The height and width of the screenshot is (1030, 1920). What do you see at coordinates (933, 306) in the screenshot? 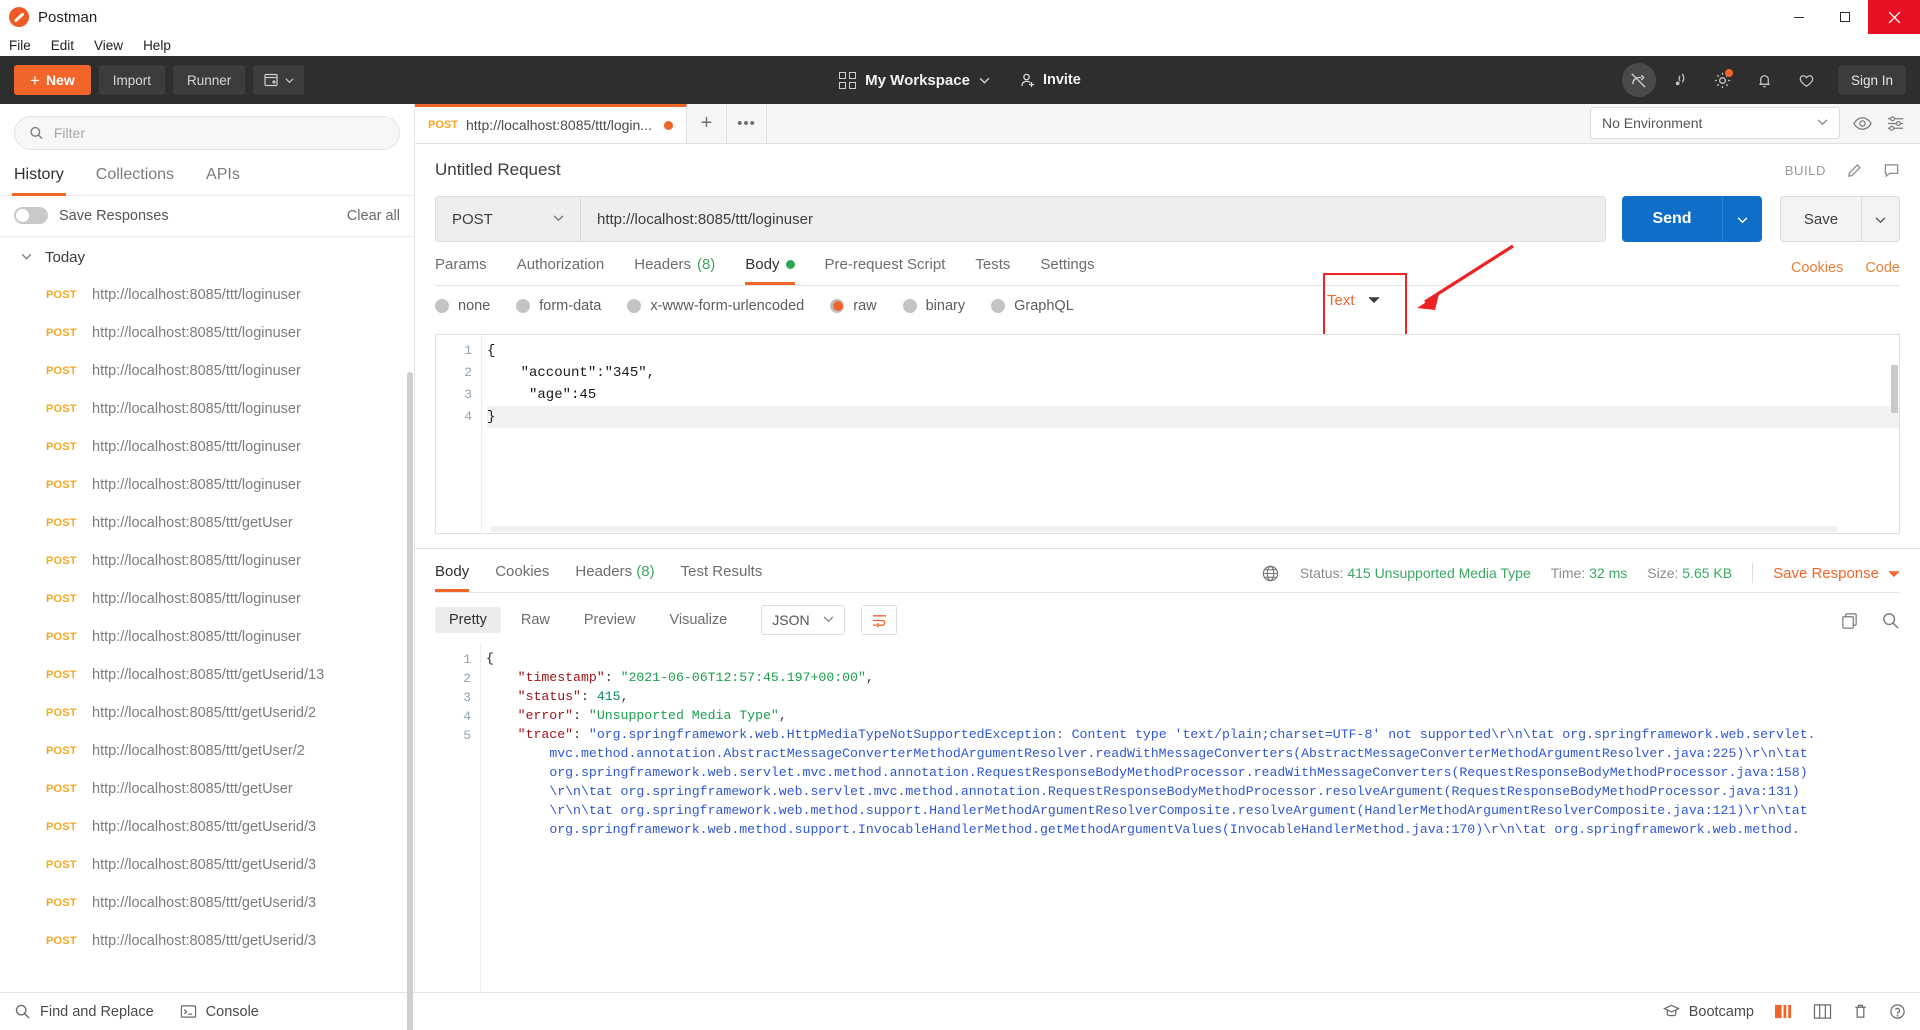
I see `body-type-binary: binary` at bounding box center [933, 306].